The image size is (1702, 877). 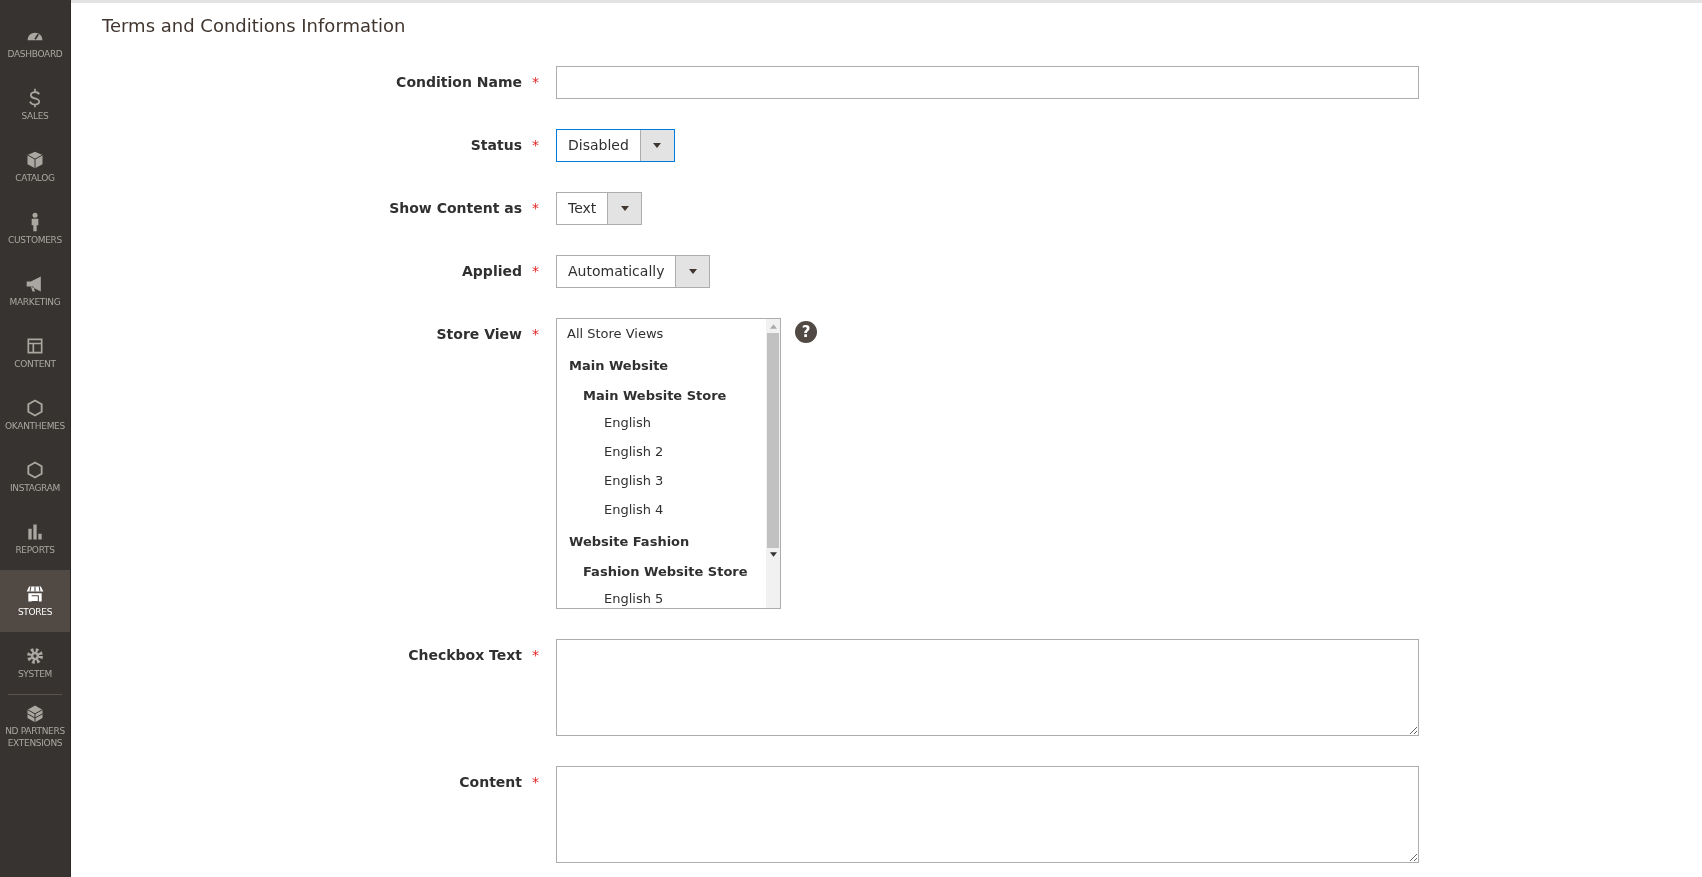 I want to click on sidebar-item: OKANTHEMES, so click(x=35, y=415).